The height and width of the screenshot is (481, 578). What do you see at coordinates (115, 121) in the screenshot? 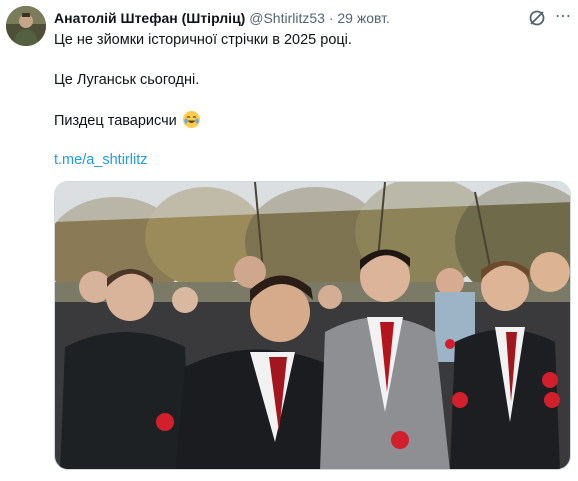
I see `post-text-line-3-text: Пиздец таварисчи` at bounding box center [115, 121].